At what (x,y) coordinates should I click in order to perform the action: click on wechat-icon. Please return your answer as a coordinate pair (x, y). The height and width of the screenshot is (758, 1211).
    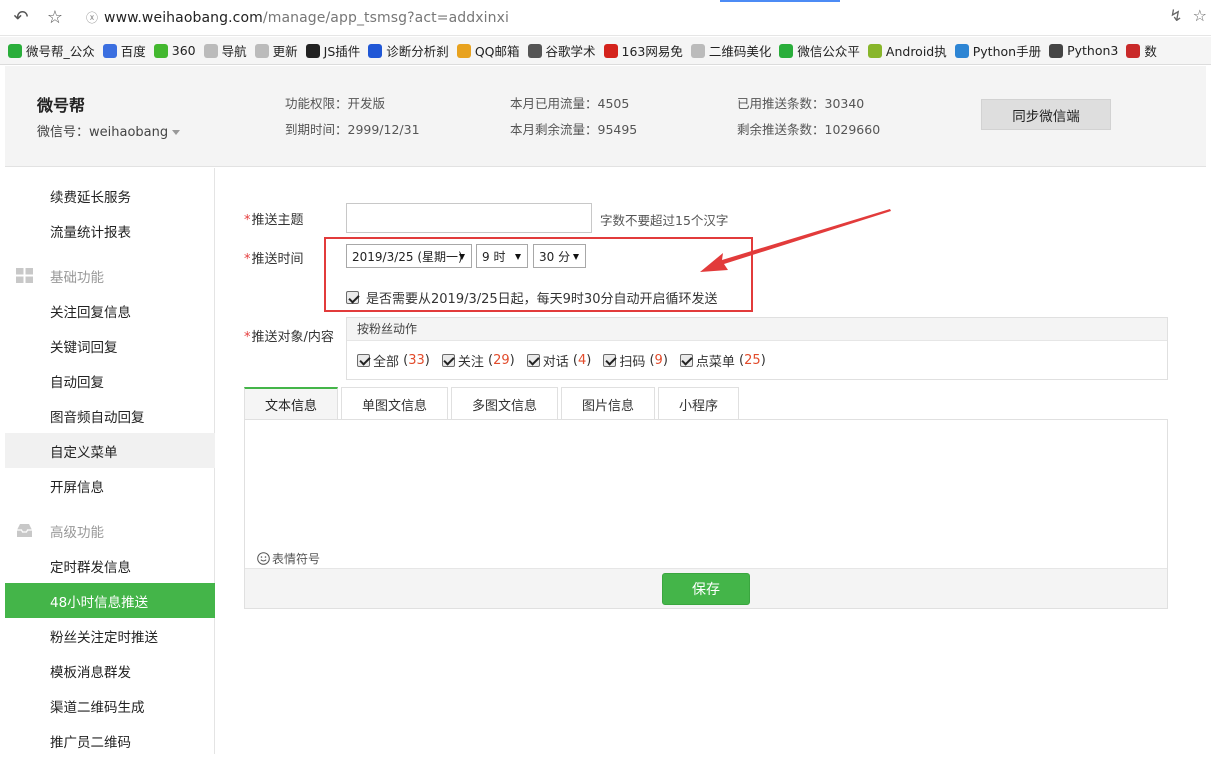
    Looking at the image, I should click on (786, 50).